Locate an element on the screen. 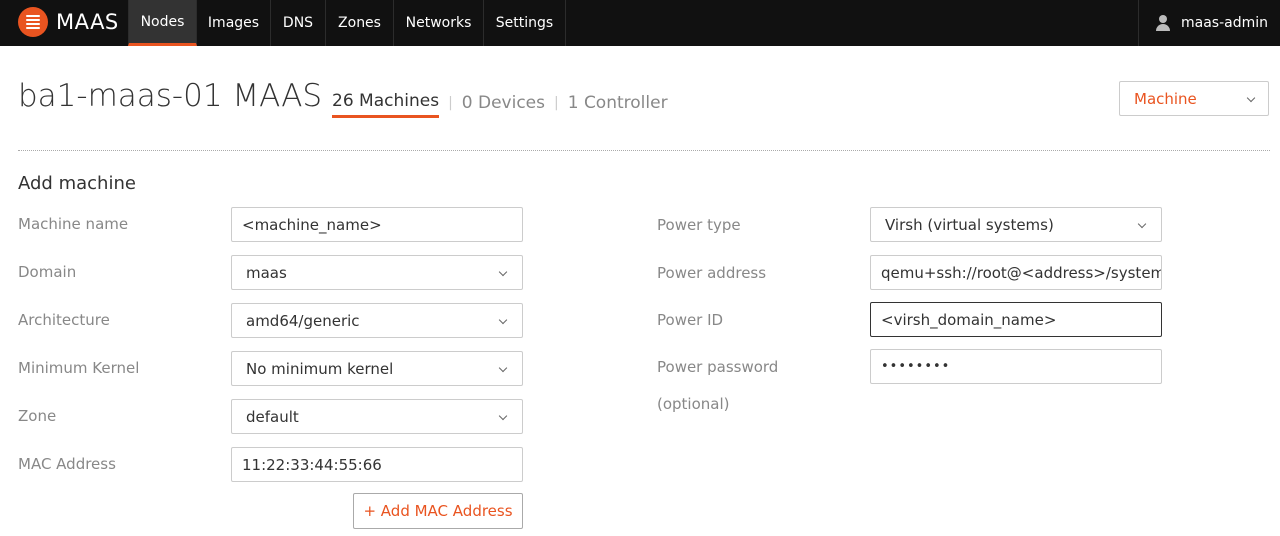 The height and width of the screenshot is (536, 1280). power-type-select: Virsh (virtual systems) is located at coordinates (1016, 224).